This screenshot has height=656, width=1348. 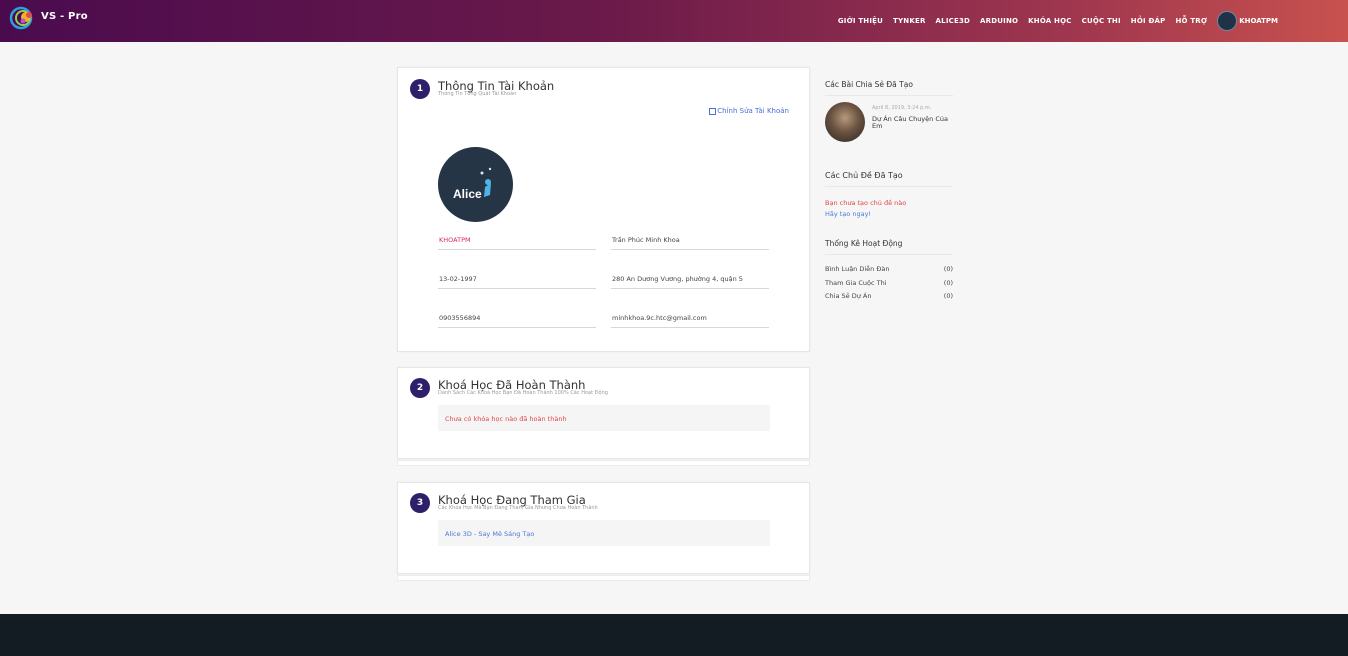 What do you see at coordinates (889, 296) in the screenshot?
I see `stat-row: Chia Sẻ Dự Án (0)` at bounding box center [889, 296].